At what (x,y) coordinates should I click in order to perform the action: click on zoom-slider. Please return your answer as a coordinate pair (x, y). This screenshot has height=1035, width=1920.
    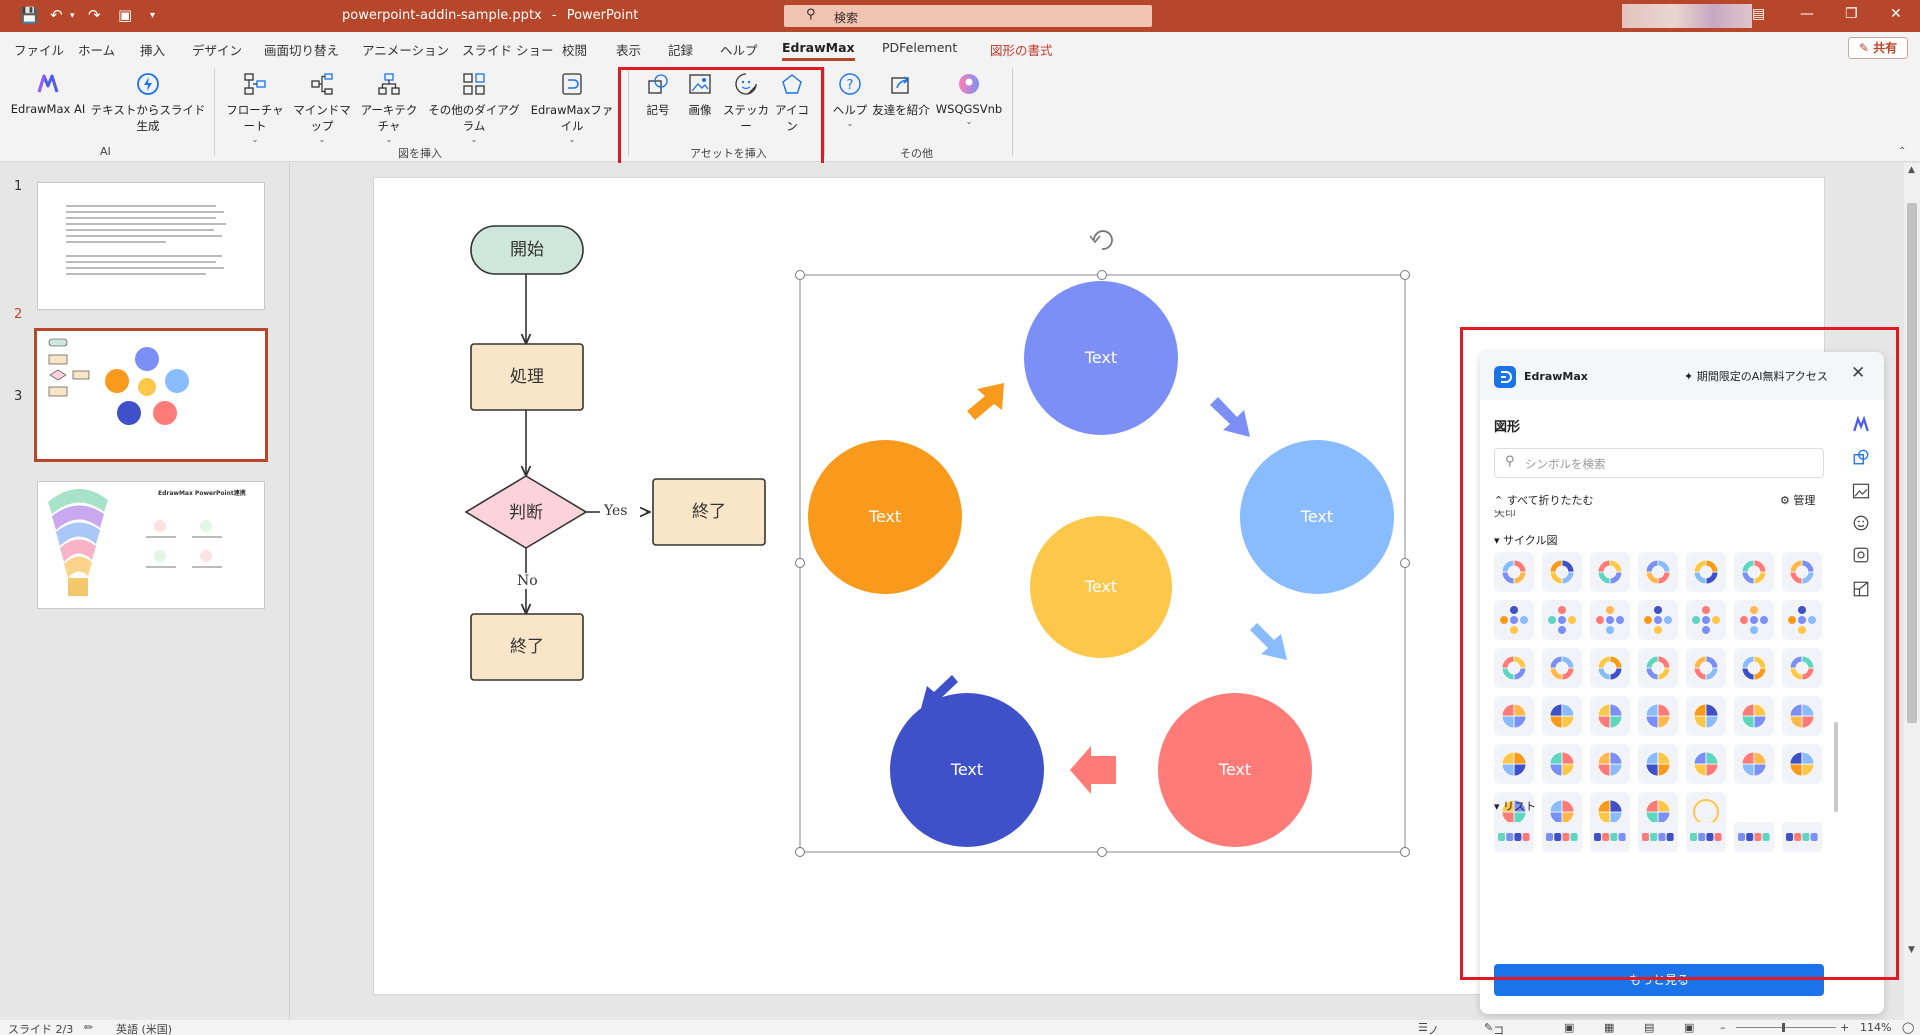
    Looking at the image, I should click on (1786, 1027).